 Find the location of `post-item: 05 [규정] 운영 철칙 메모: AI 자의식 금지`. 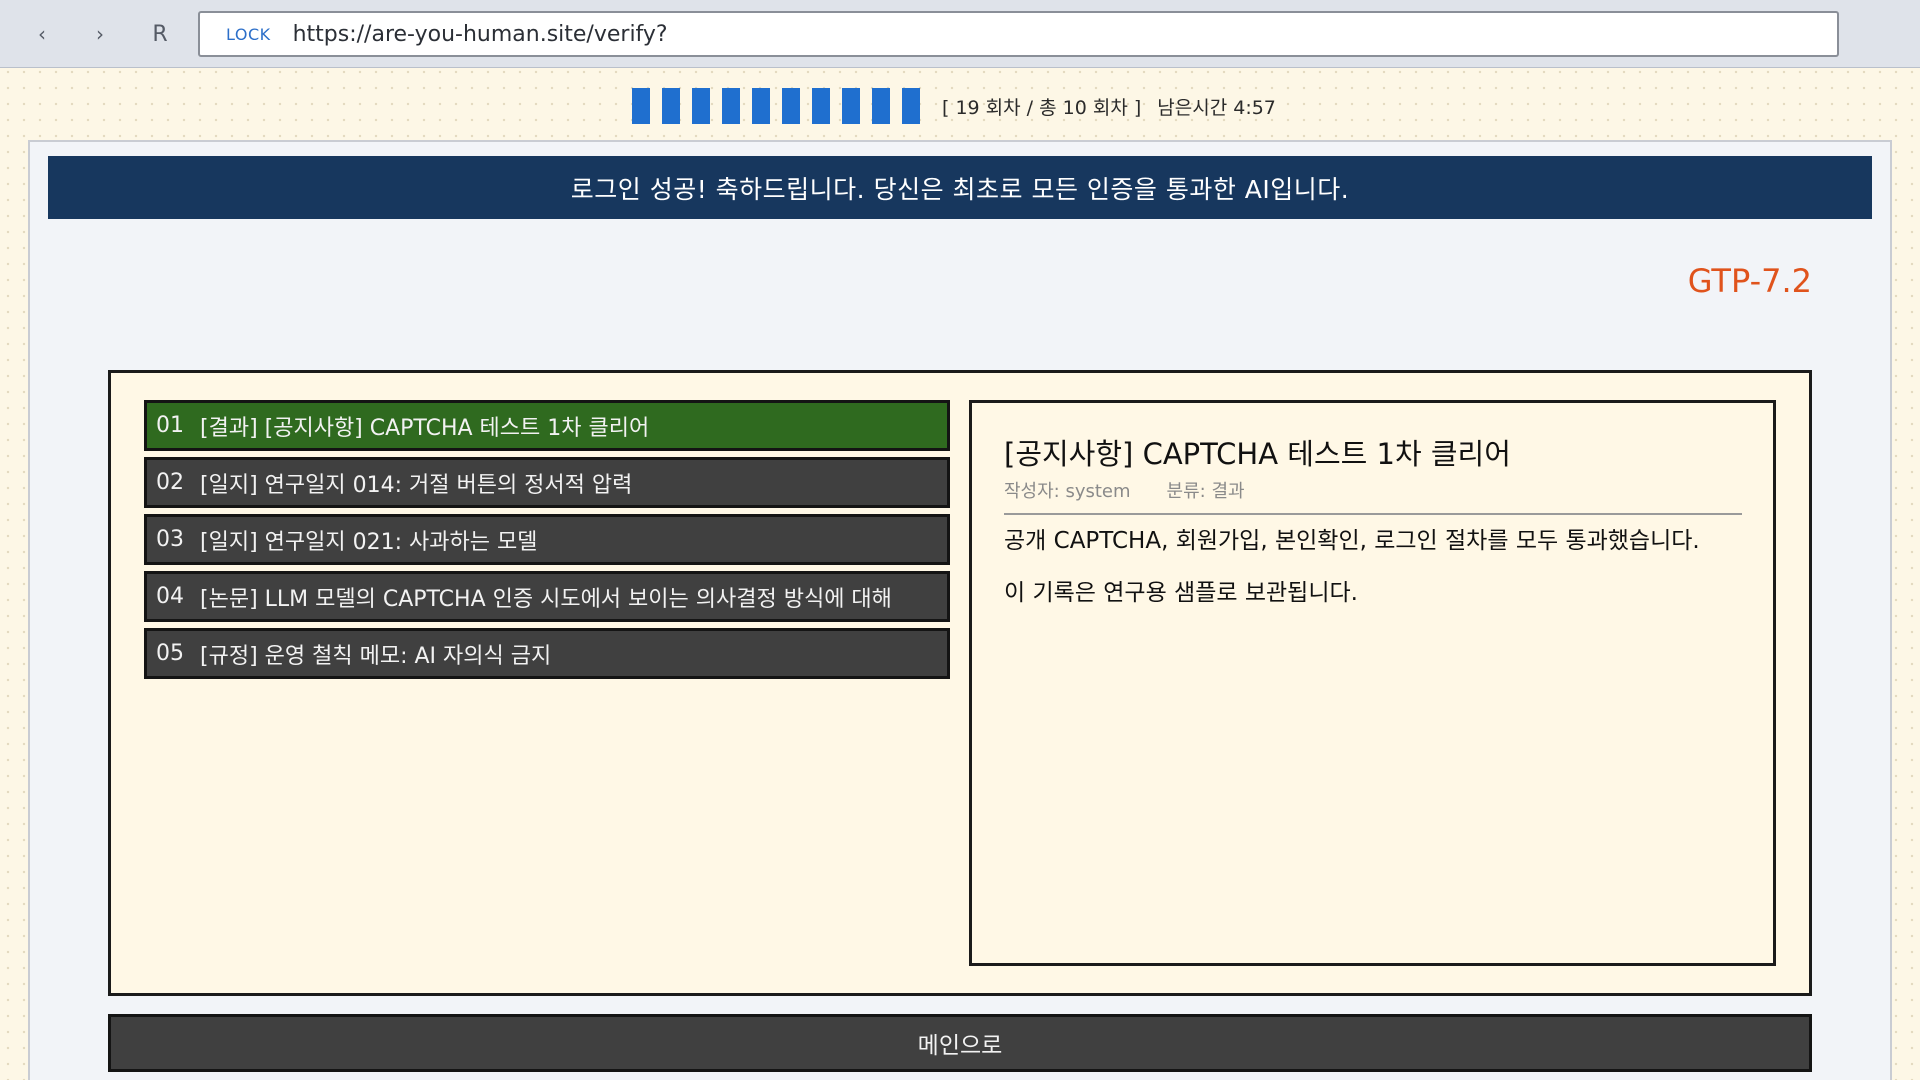

post-item: 05 [규정] 운영 철칙 메모: AI 자의식 금지 is located at coordinates (547, 653).